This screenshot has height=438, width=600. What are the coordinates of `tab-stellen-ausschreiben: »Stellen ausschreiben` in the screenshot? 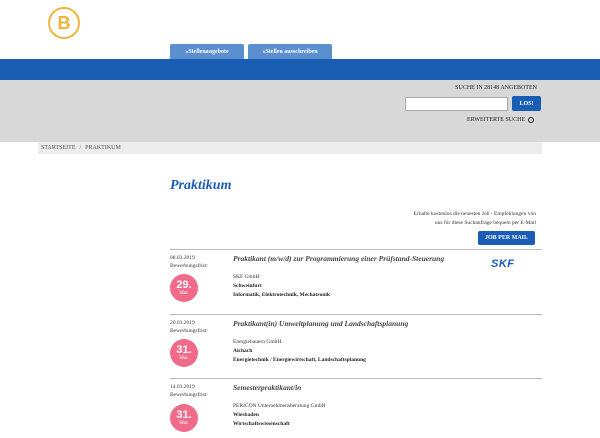 It's located at (290, 51).